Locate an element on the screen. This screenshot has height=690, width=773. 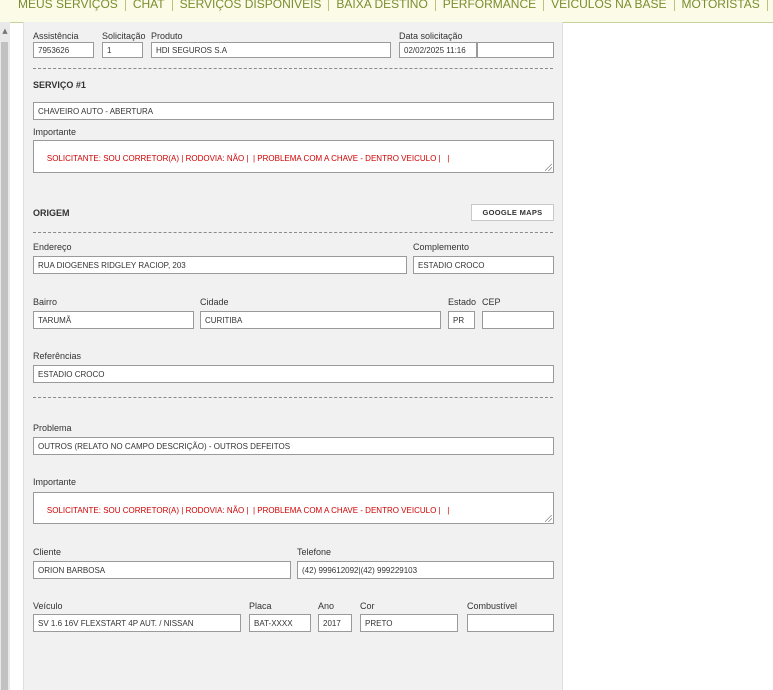
nav-item: GPS is located at coordinates (770, 7).